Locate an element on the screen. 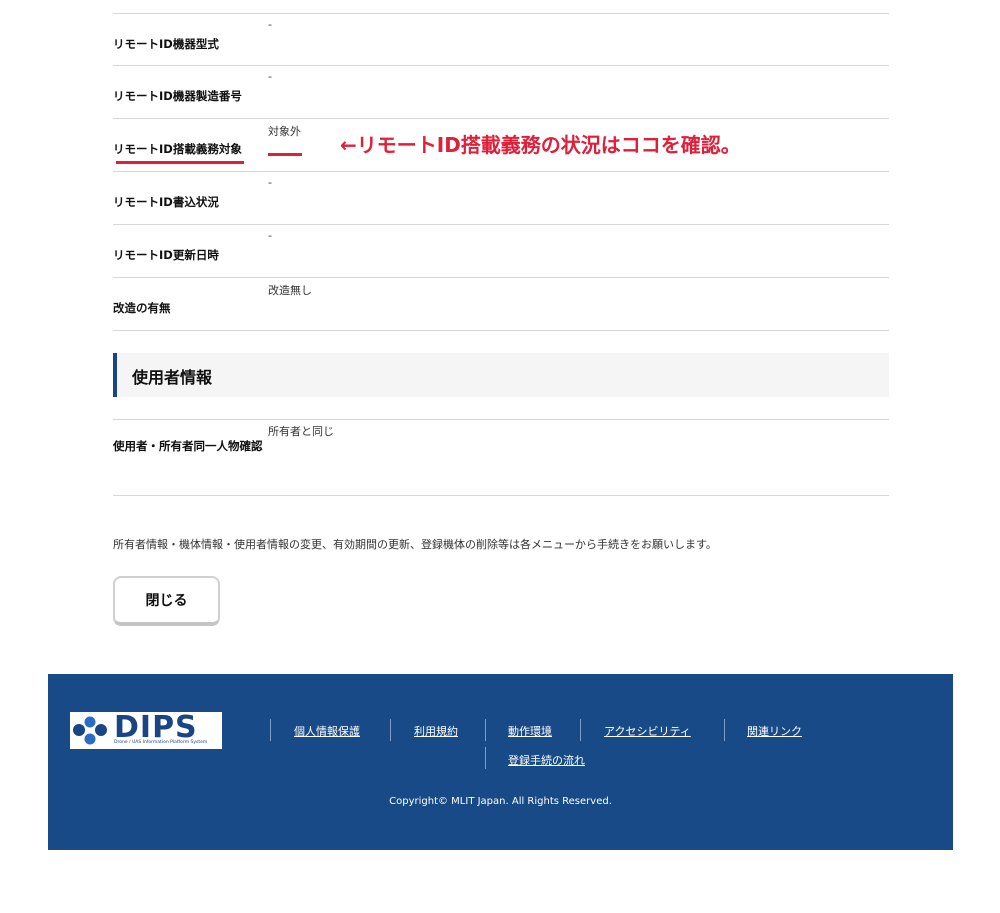 The height and width of the screenshot is (913, 1000). detail-row-model: リモートID機器型式 - is located at coordinates (501, 39).